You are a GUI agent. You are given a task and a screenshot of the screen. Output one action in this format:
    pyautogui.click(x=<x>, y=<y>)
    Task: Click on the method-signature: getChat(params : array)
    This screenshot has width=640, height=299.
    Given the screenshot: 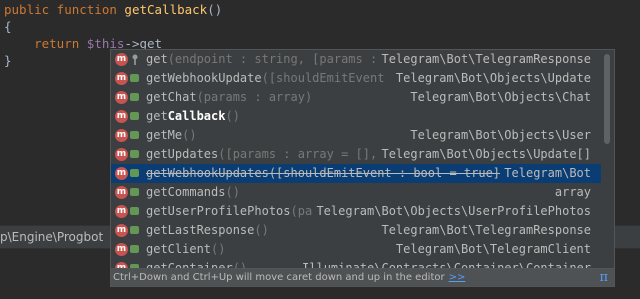 What is the action you would take?
    pyautogui.click(x=229, y=97)
    